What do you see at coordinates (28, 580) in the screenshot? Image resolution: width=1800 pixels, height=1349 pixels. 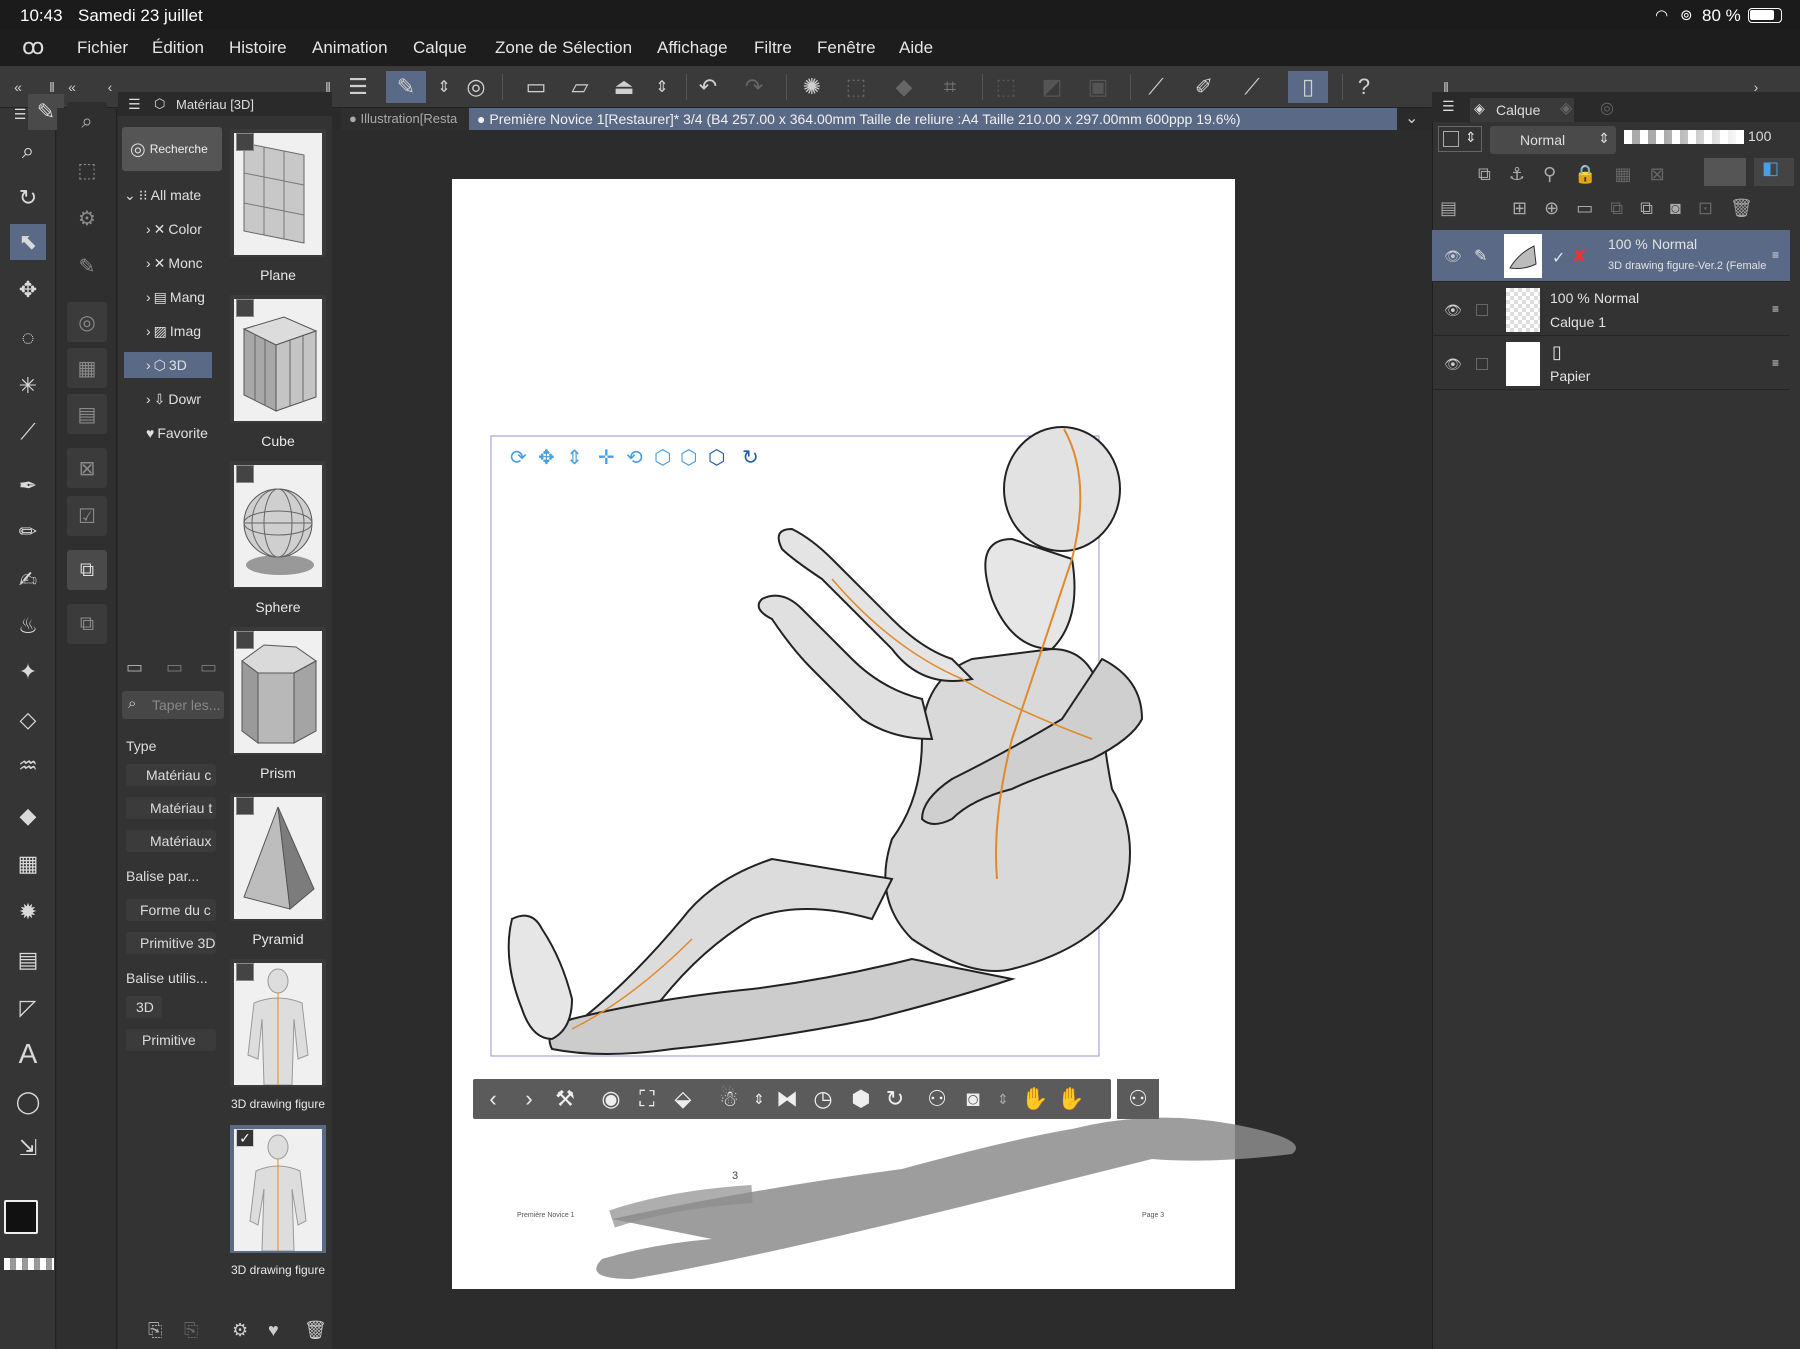 I see `brush-icon: ✍` at bounding box center [28, 580].